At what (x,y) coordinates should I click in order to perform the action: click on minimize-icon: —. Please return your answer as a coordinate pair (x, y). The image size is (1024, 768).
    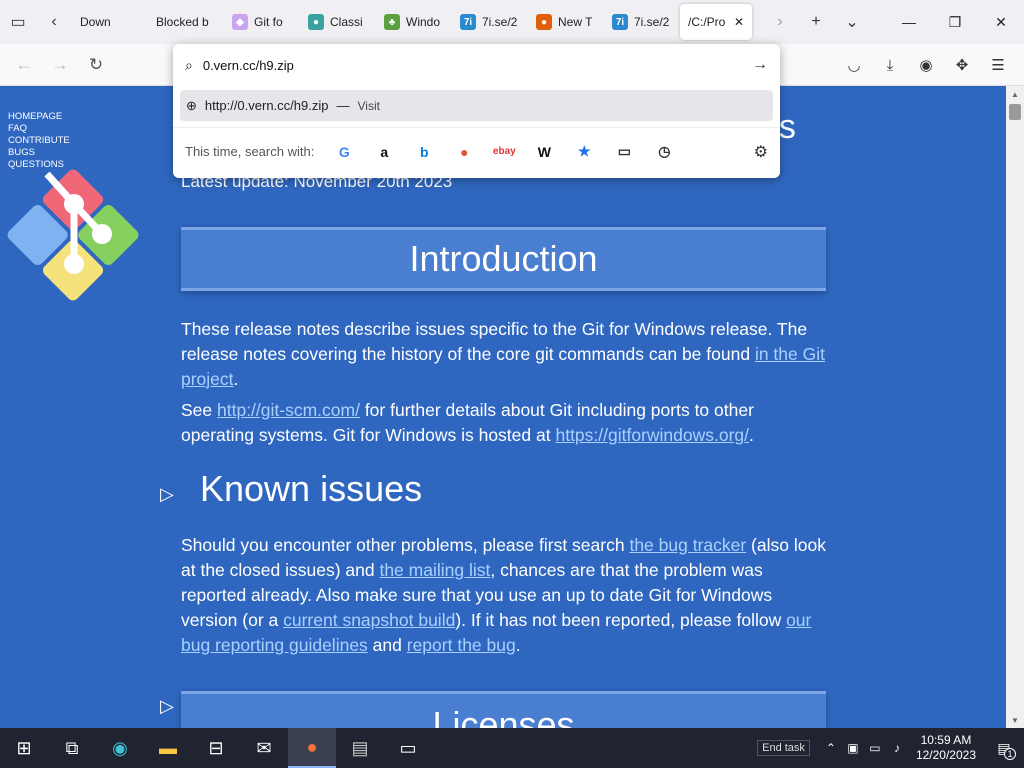
    Looking at the image, I should click on (909, 22).